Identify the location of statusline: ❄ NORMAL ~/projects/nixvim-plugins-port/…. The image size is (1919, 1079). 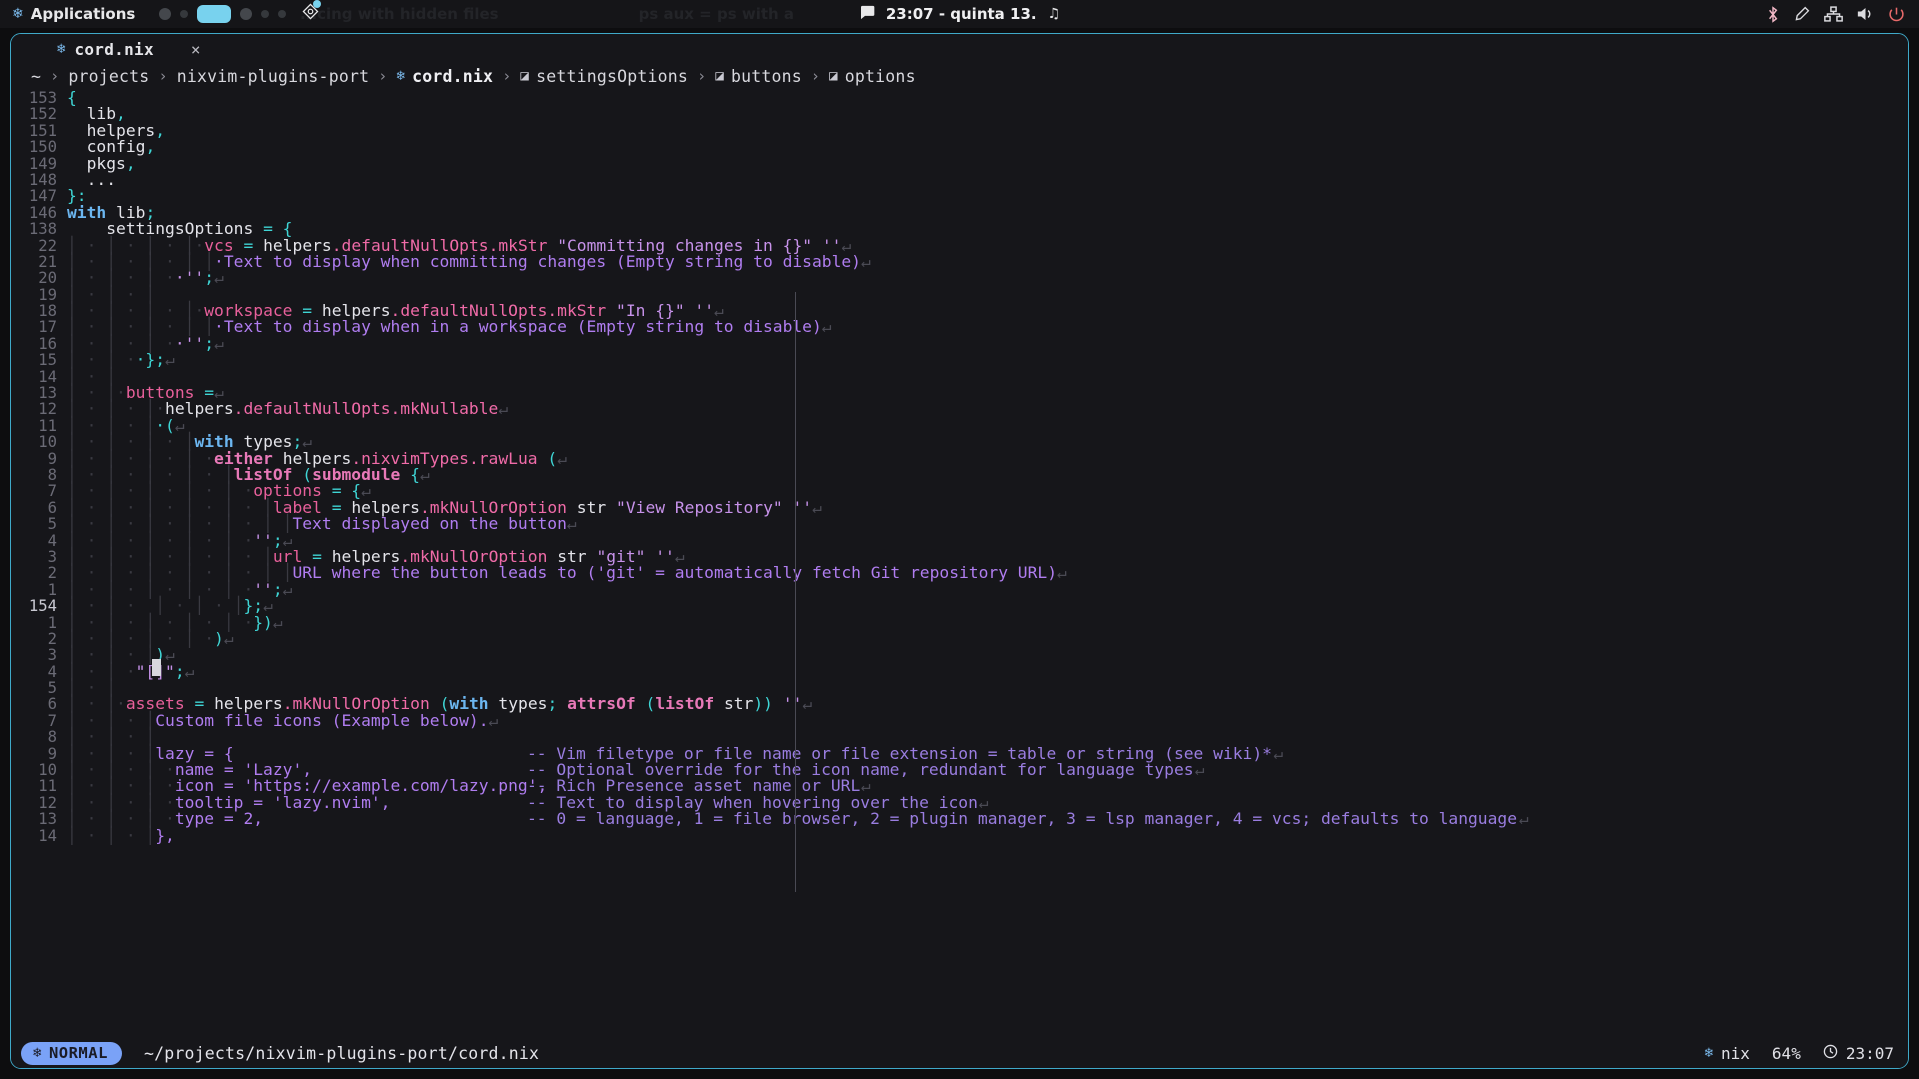
(959, 1053).